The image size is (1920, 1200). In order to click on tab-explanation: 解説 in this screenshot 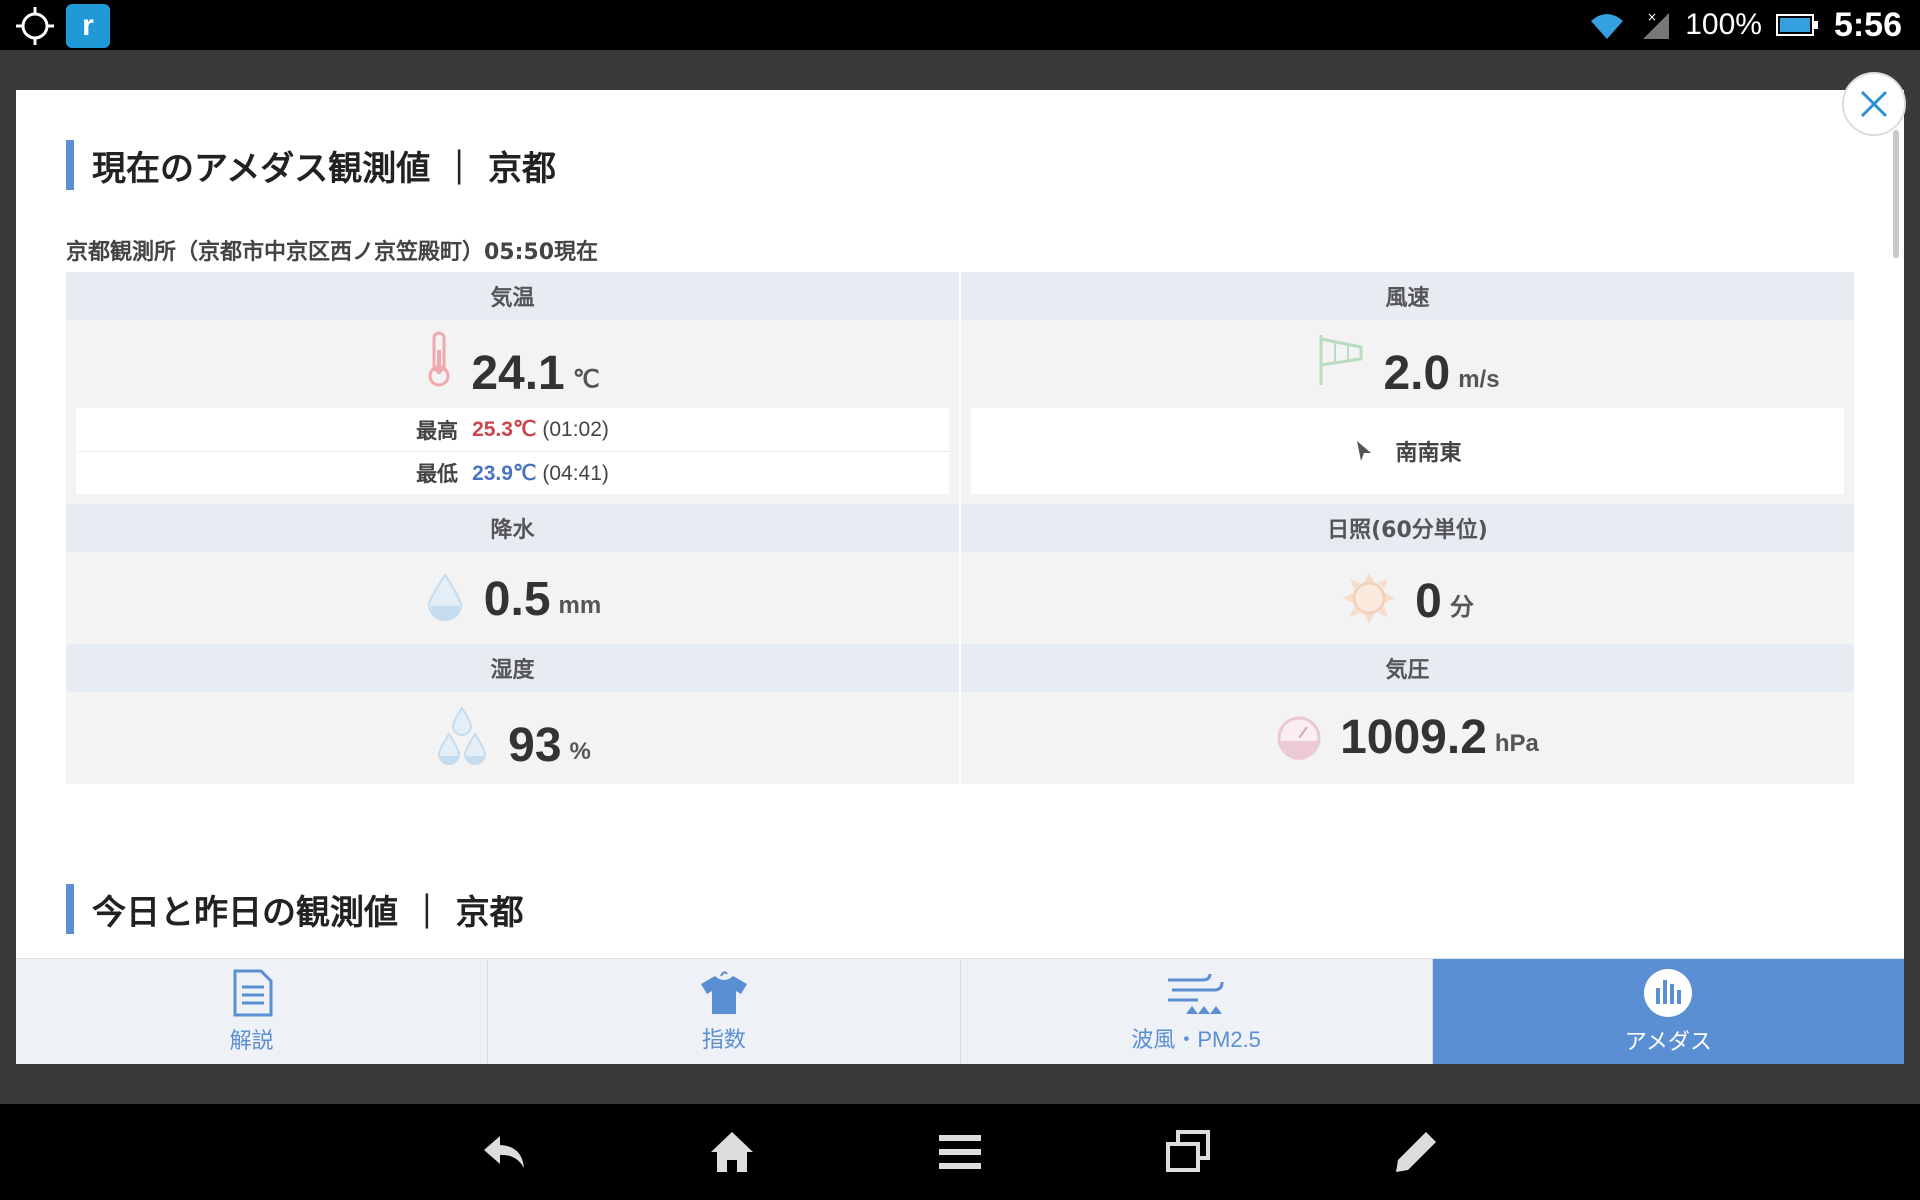, I will do `click(252, 1011)`.